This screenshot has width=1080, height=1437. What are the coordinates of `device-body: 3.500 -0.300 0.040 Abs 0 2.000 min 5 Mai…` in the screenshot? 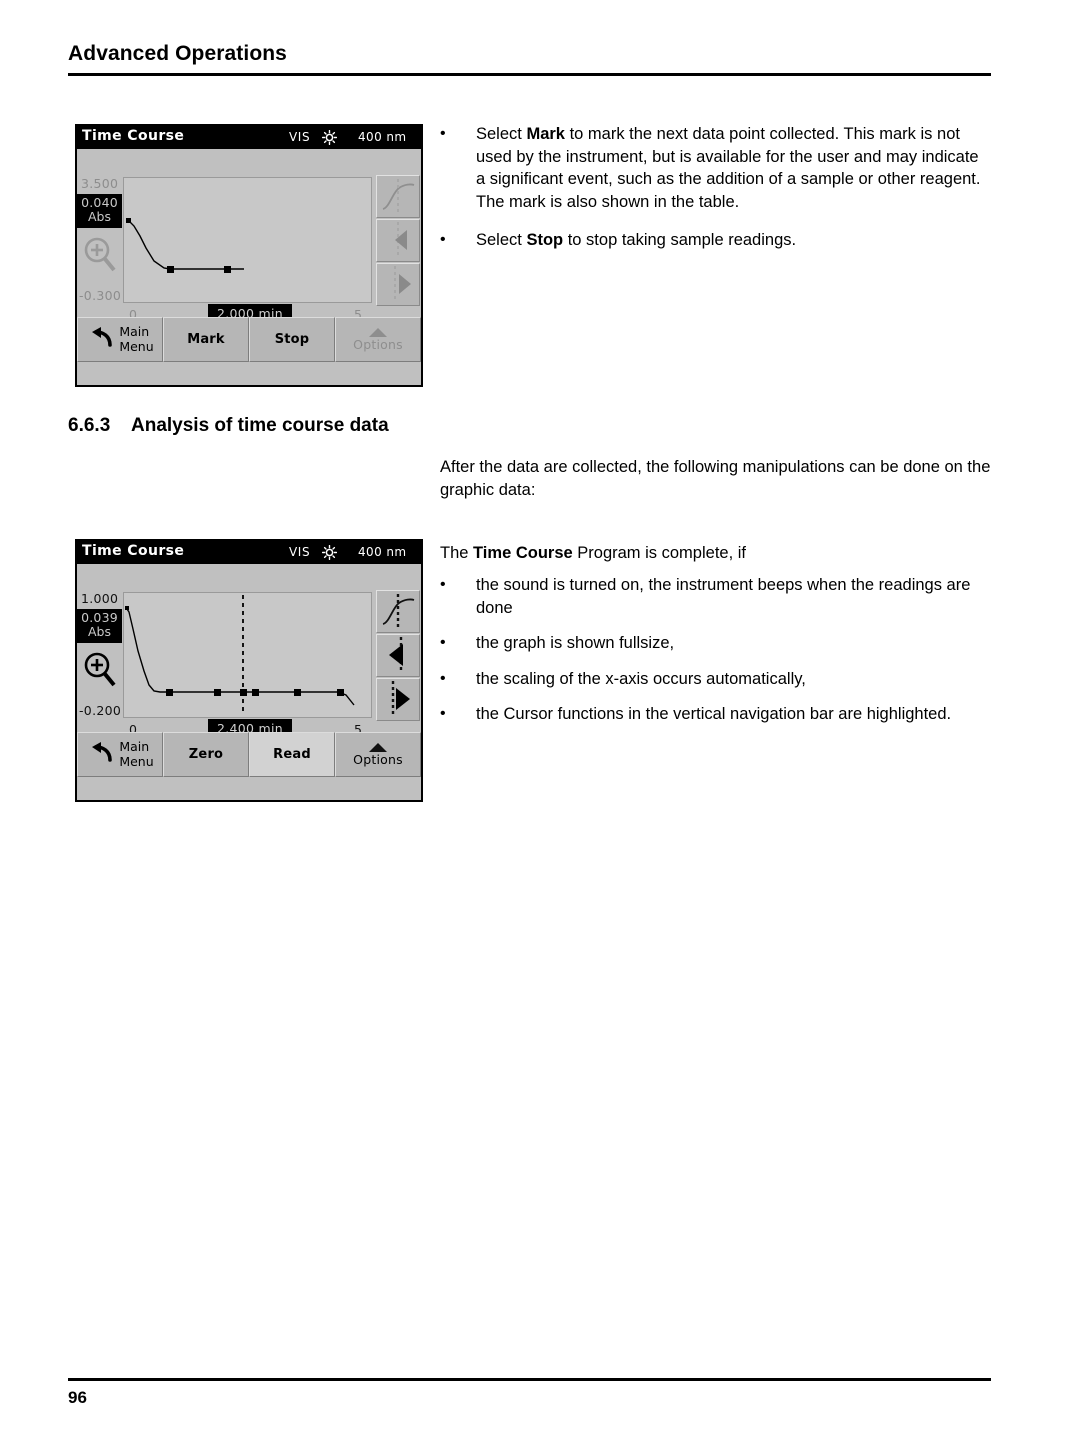 It's located at (249, 255).